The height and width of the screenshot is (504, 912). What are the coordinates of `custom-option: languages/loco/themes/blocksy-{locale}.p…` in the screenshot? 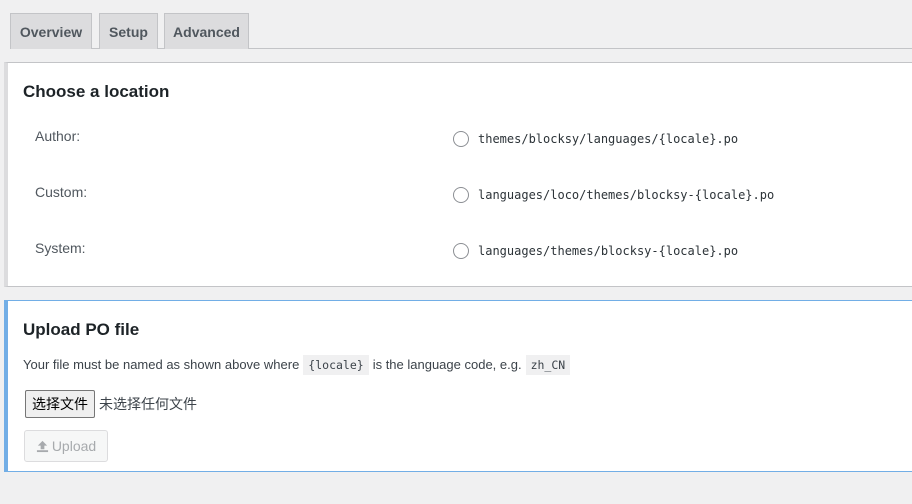 It's located at (613, 195).